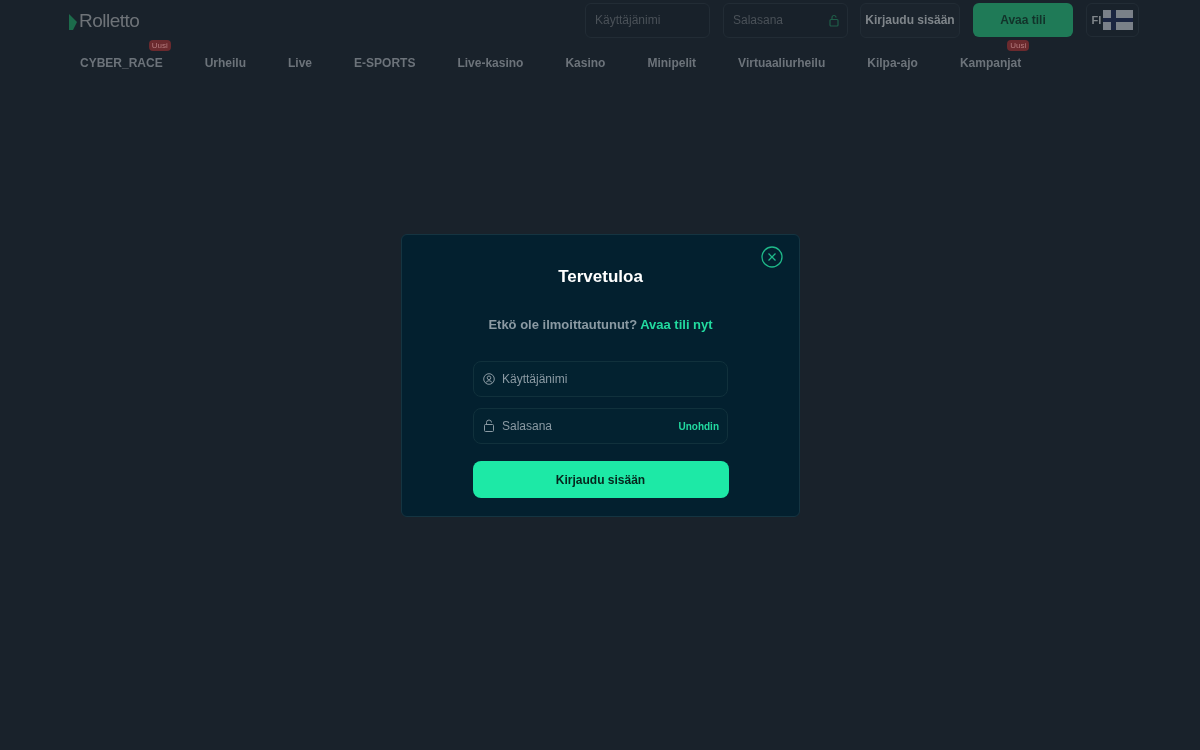  I want to click on username-field: Käyttäjänimi, so click(600, 379).